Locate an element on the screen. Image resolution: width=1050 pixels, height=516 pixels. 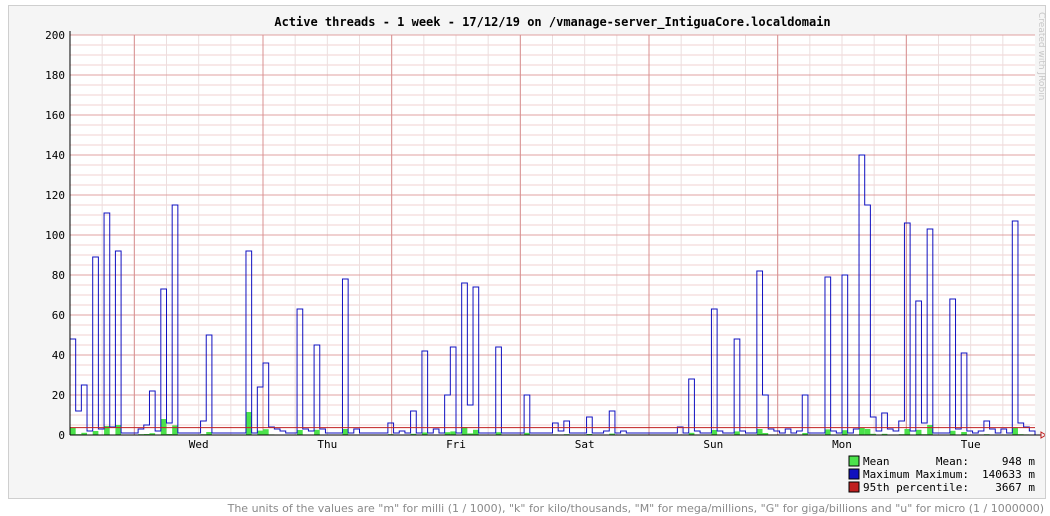
y-tick-label: 140 is located at coordinates (55, 155).